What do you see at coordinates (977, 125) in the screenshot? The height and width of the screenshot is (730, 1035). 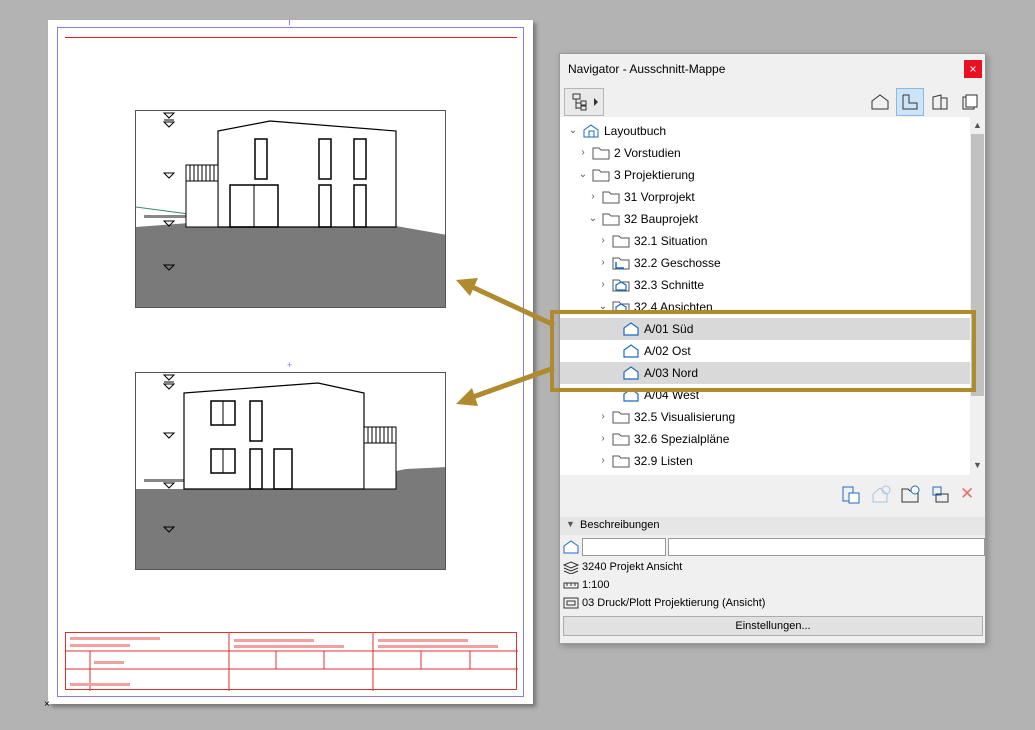 I see `scroll-up-icon: ▲` at bounding box center [977, 125].